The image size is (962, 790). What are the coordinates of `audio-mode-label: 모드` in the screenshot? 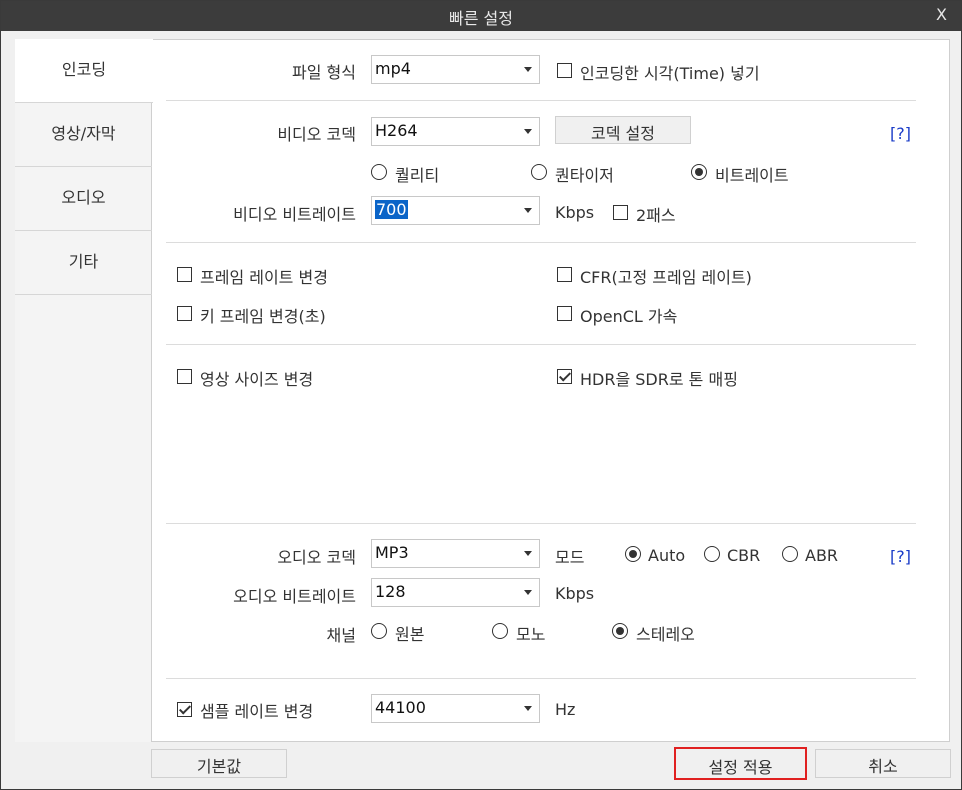 It's located at (570, 557).